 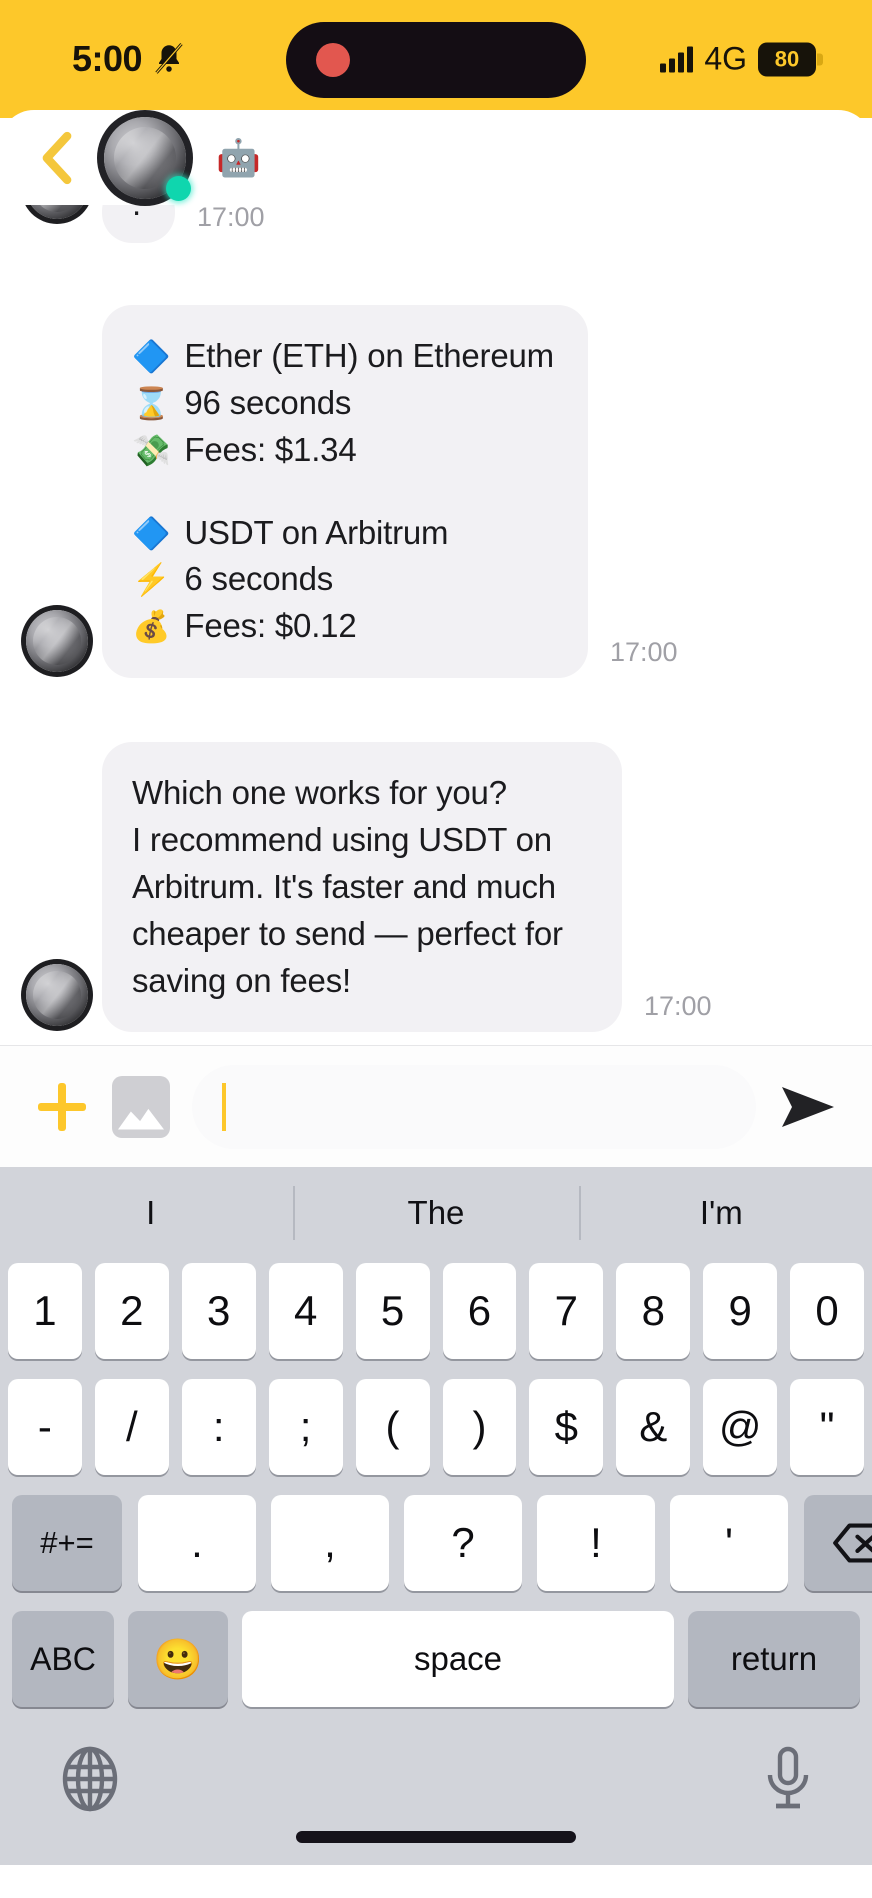 I want to click on key-3: 3, so click(x=218, y=1311).